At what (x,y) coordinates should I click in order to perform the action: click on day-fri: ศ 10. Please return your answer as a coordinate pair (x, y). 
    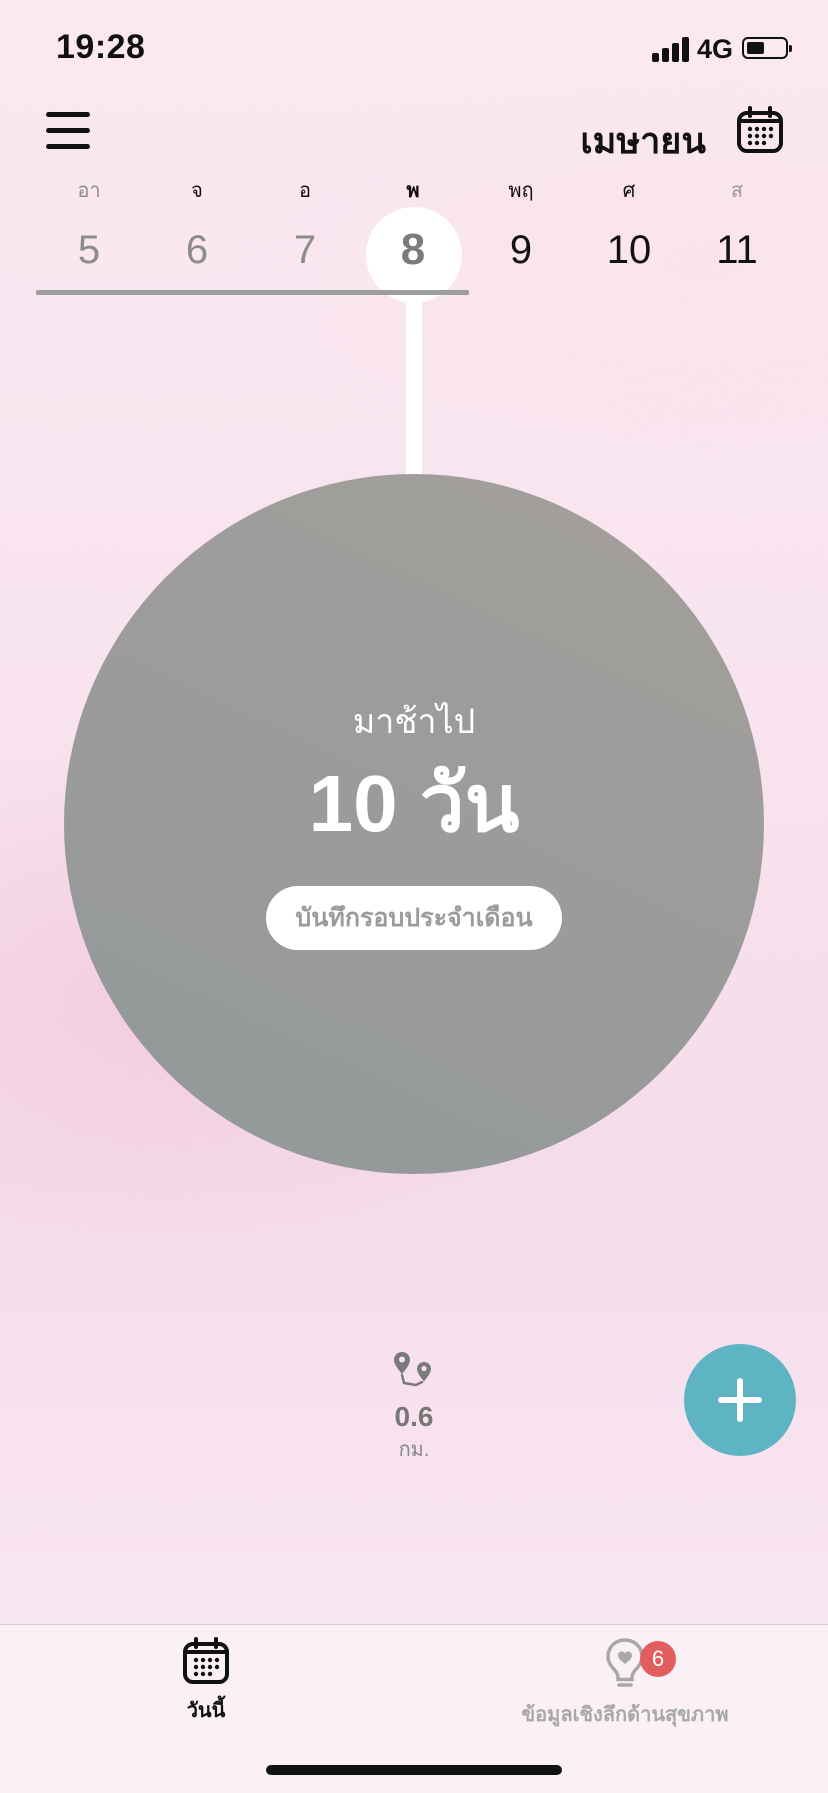
    Looking at the image, I should click on (629, 240).